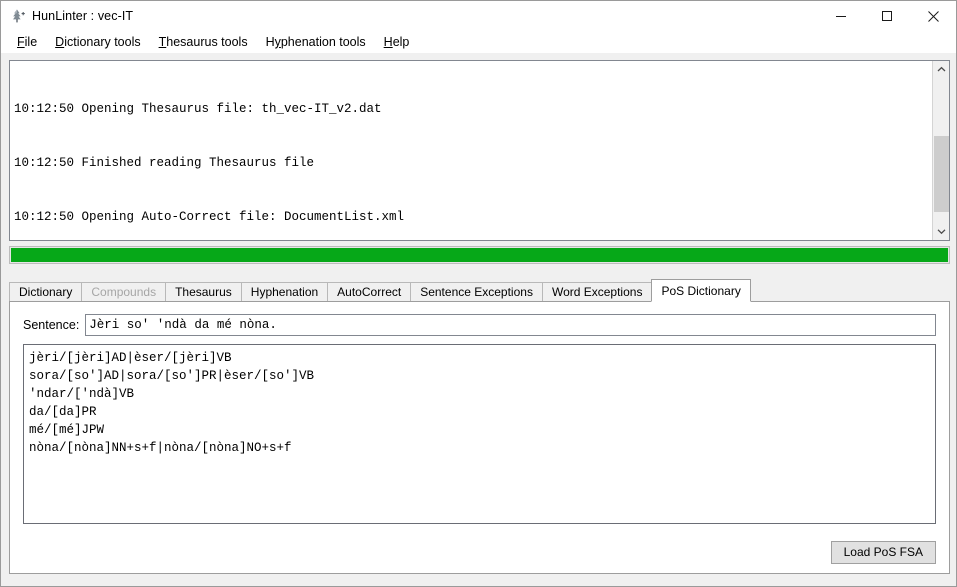 Image resolution: width=957 pixels, height=587 pixels. What do you see at coordinates (207, 42) in the screenshot?
I see `menu-thesaurus-tools-label: hesaurus tools` at bounding box center [207, 42].